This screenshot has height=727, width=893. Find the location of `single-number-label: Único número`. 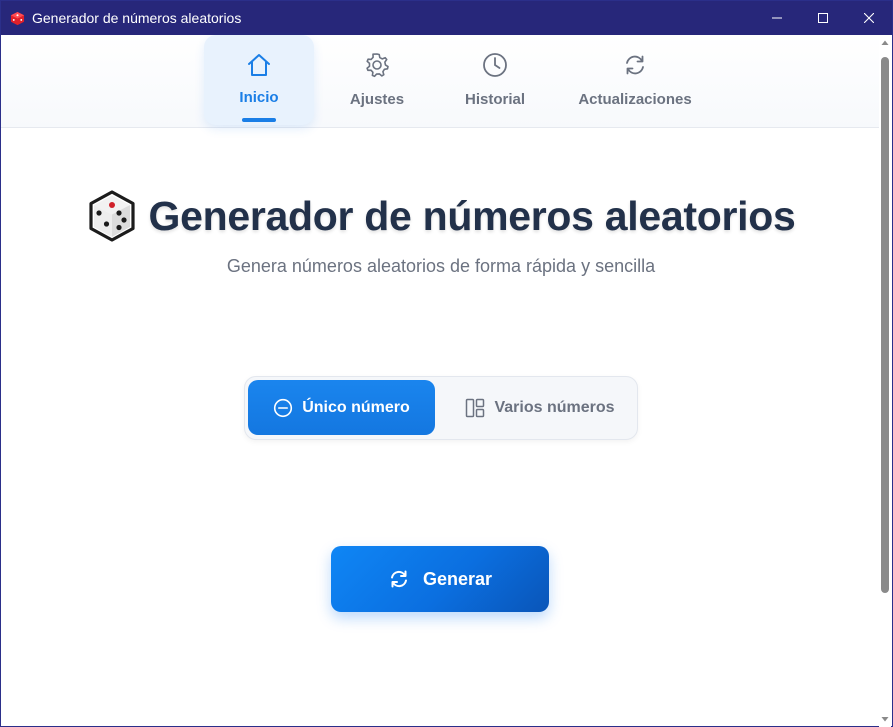

single-number-label: Único número is located at coordinates (356, 407).